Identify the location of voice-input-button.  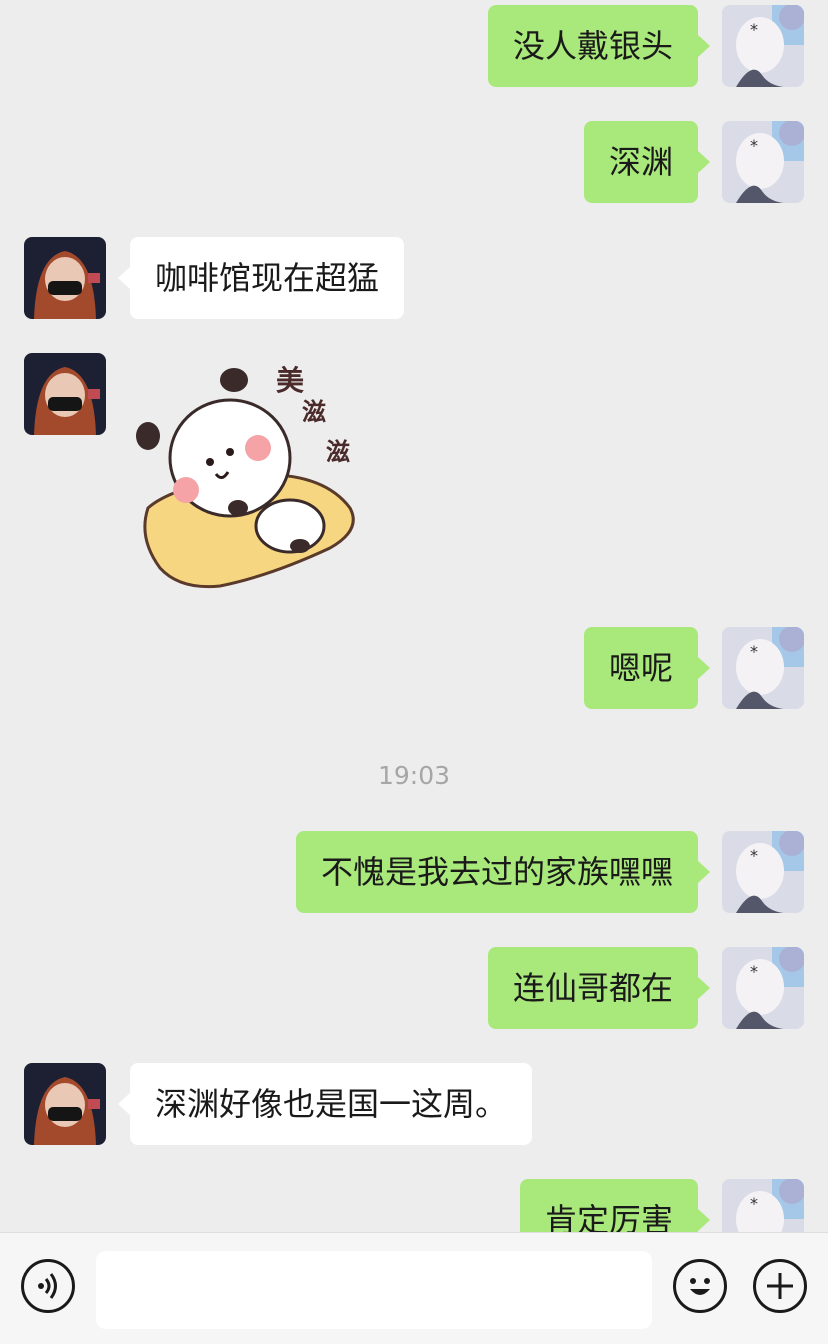
(48, 1286).